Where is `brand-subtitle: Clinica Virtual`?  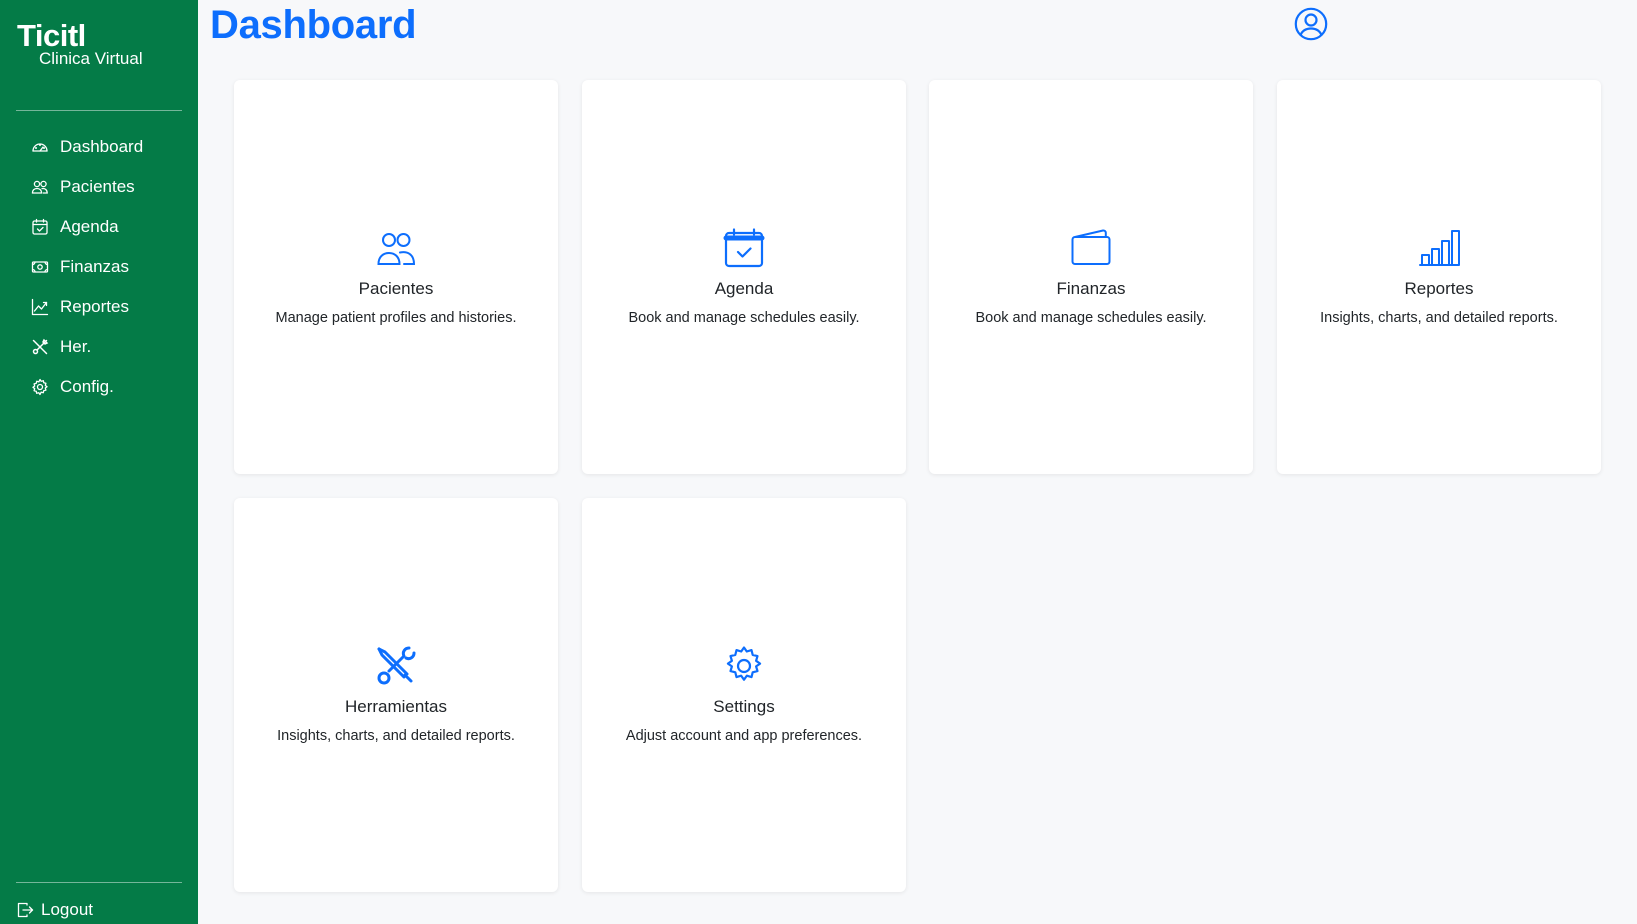 brand-subtitle: Clinica Virtual is located at coordinates (91, 58).